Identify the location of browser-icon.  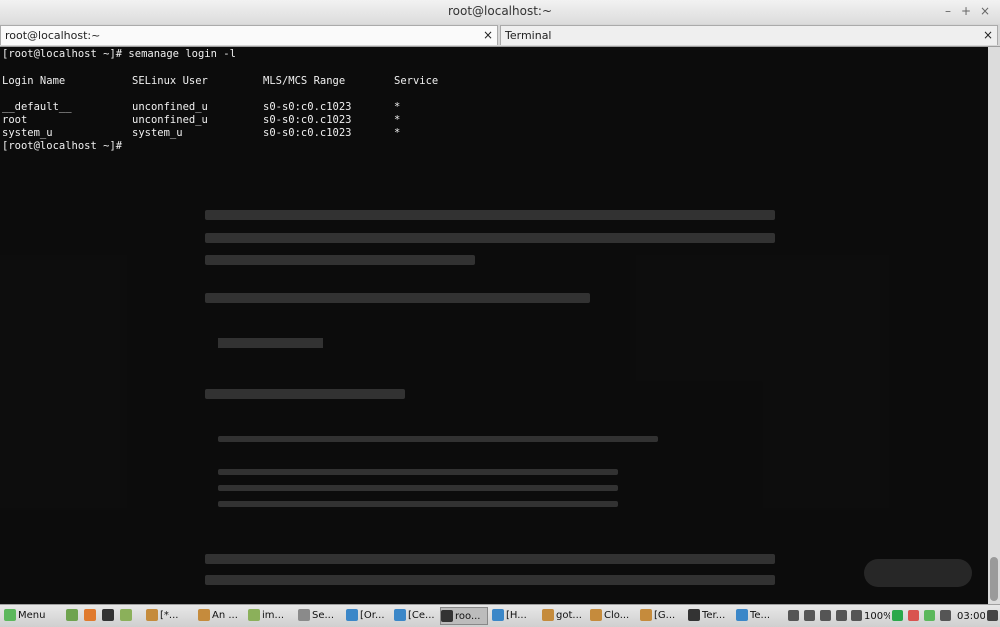
(498, 615).